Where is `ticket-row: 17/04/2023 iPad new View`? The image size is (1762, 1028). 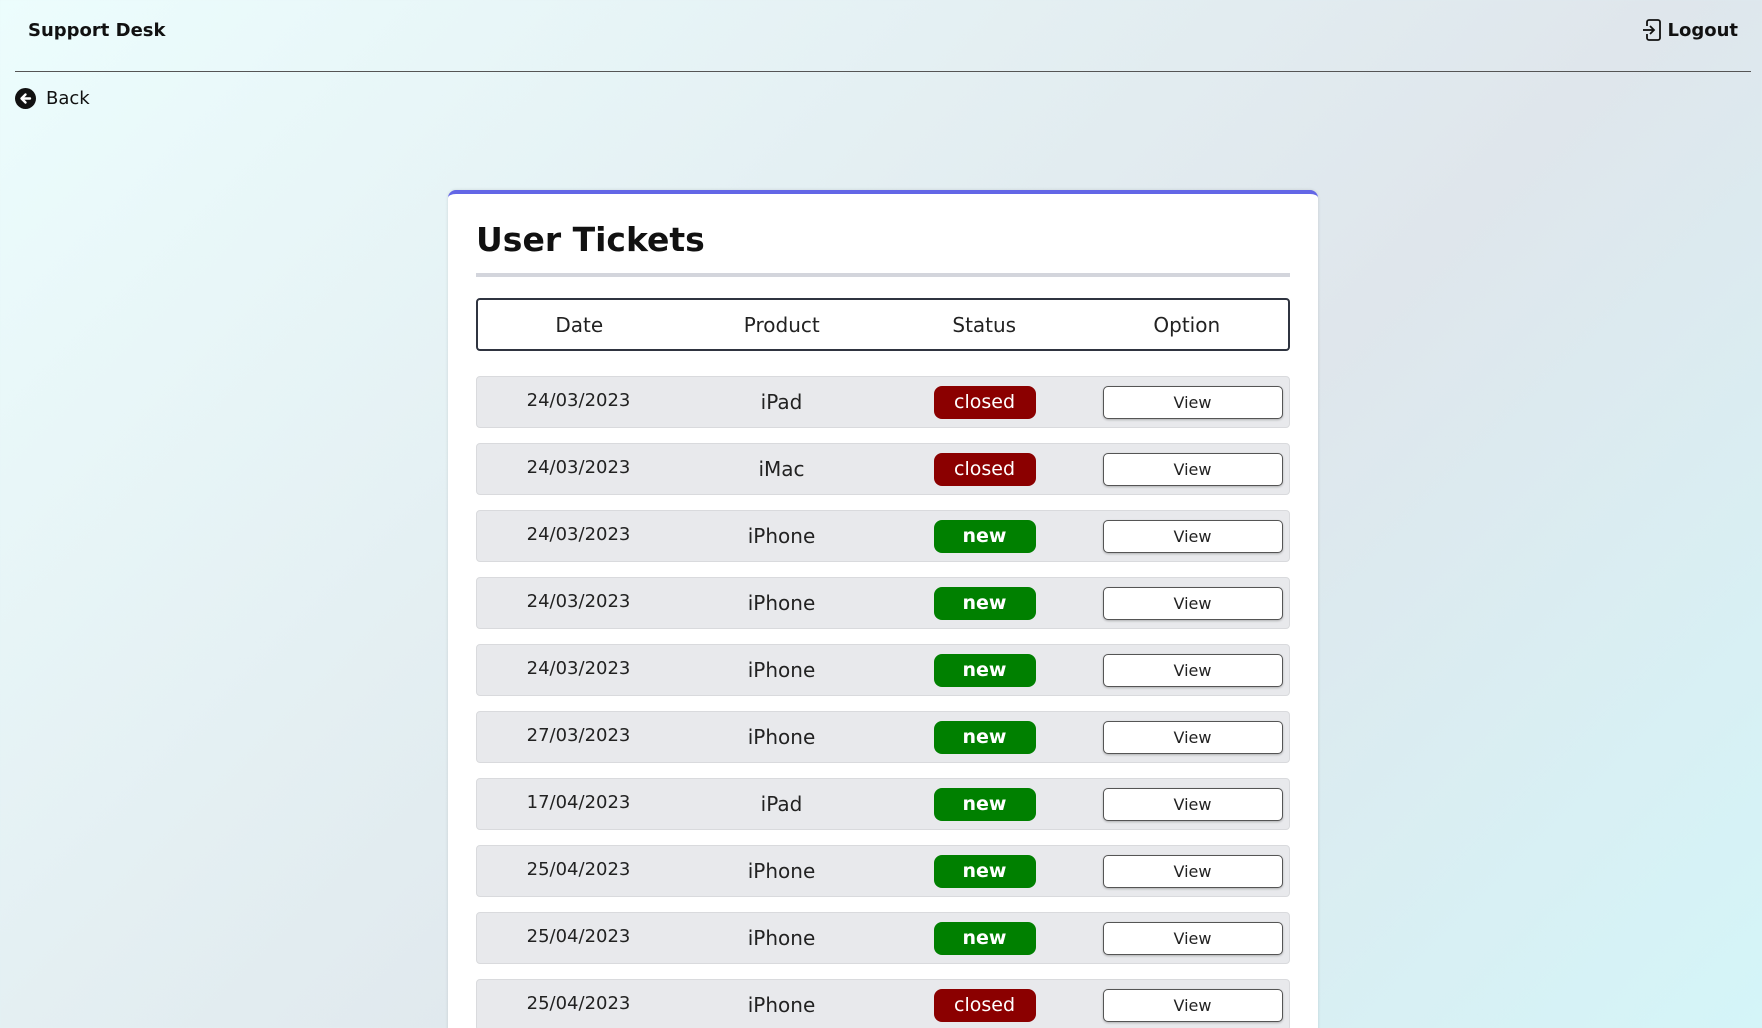
ticket-row: 17/04/2023 iPad new View is located at coordinates (883, 804).